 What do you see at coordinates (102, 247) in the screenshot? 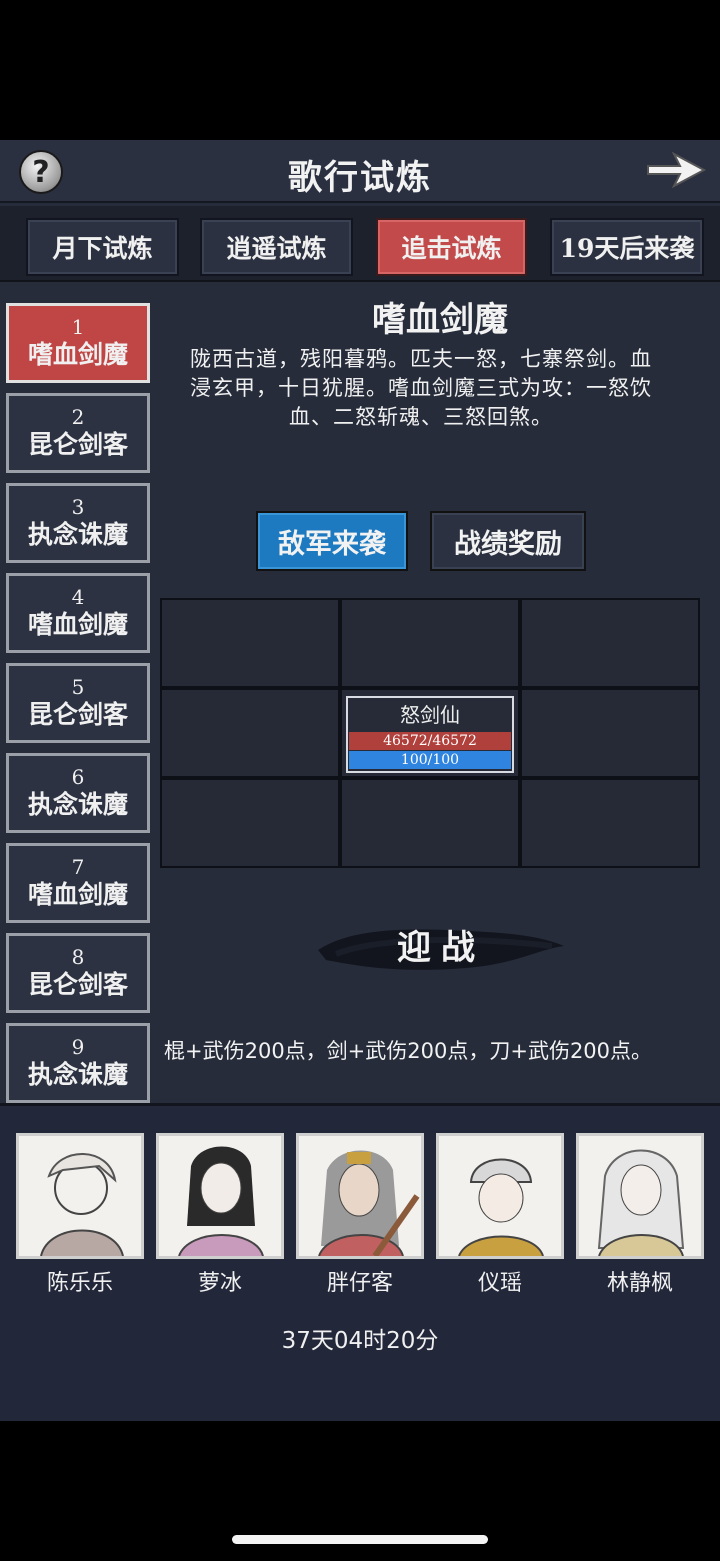
I see `tab-moonlight-trial: 月下试炼` at bounding box center [102, 247].